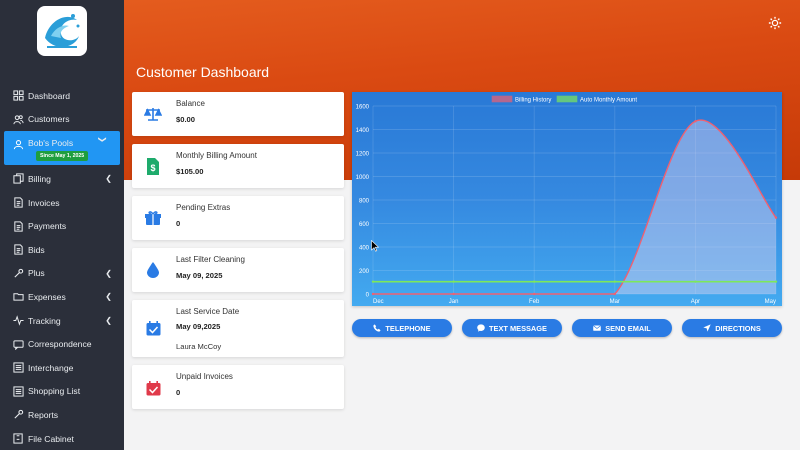  I want to click on sidebar-item-file-cabinet: File Cabinet, so click(62, 438).